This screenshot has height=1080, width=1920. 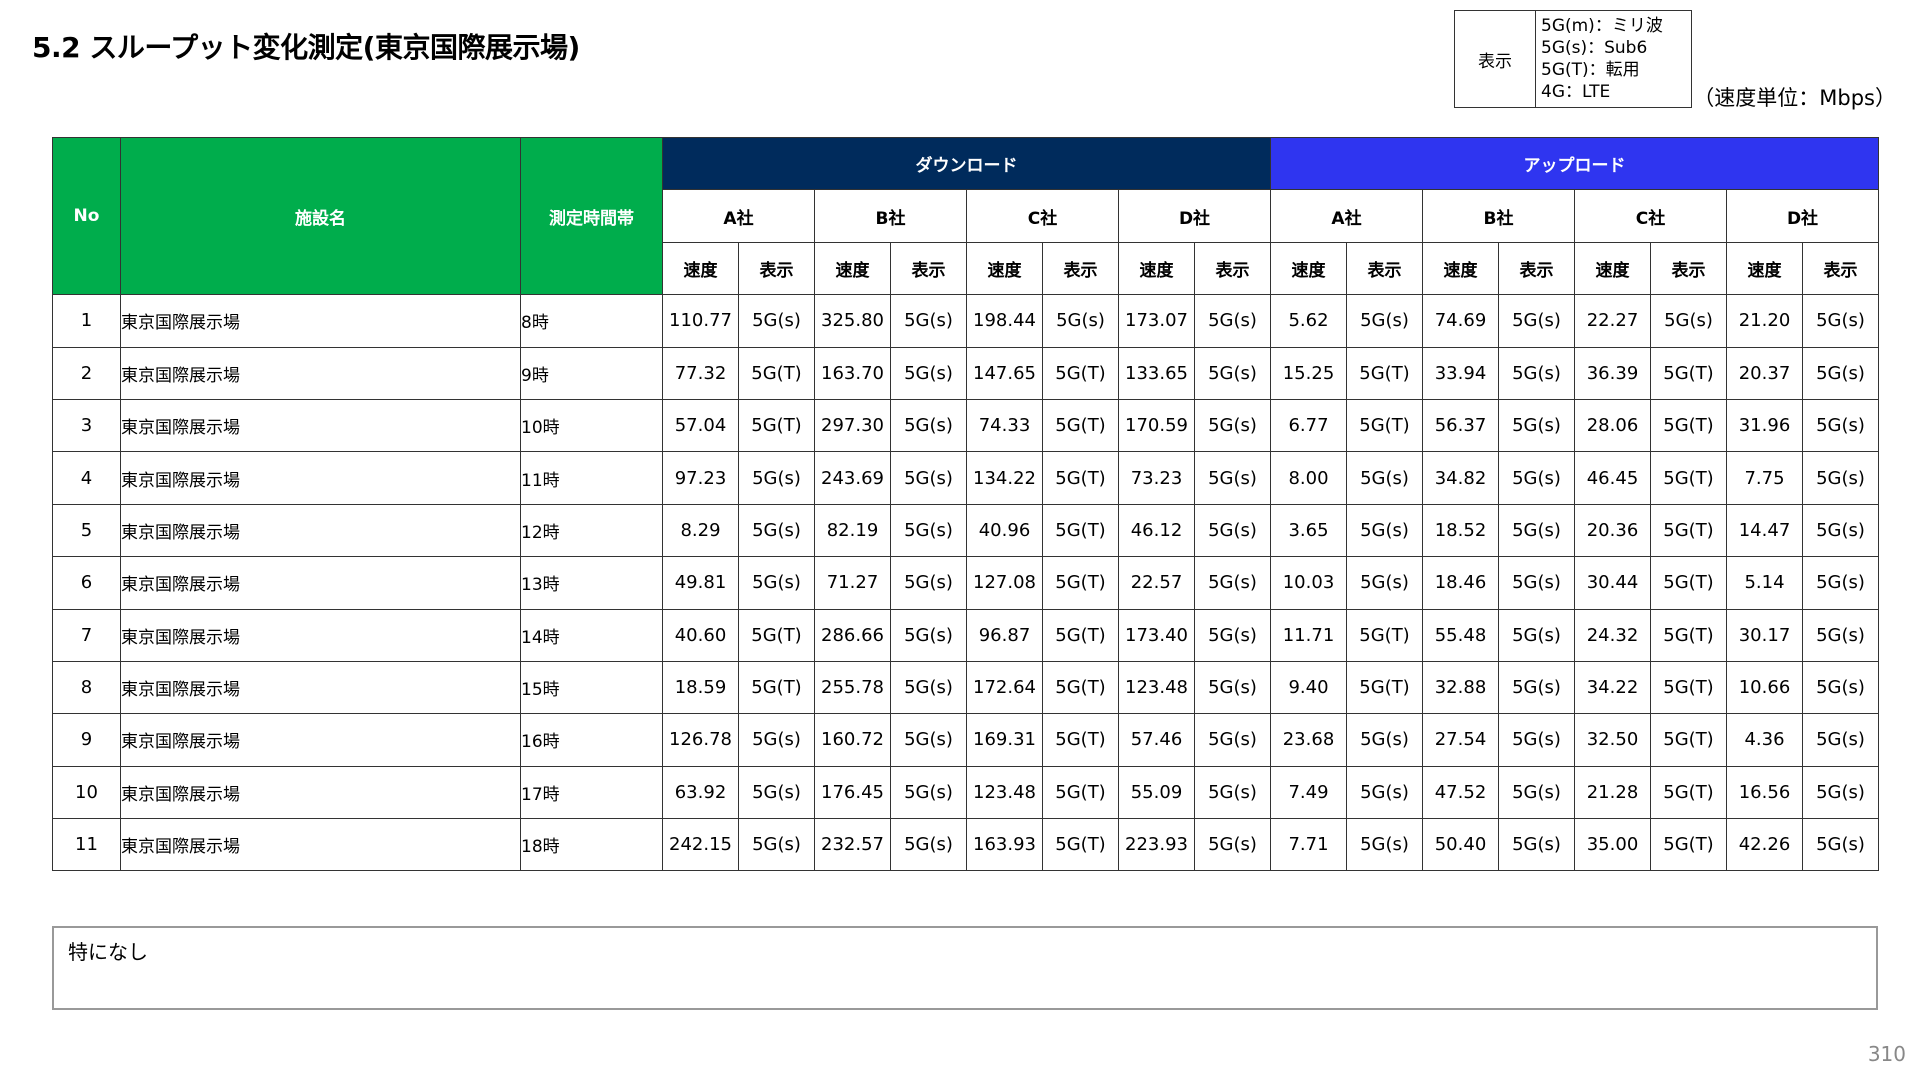 What do you see at coordinates (700, 530) in the screenshot?
I see `cell-speed: 8.29` at bounding box center [700, 530].